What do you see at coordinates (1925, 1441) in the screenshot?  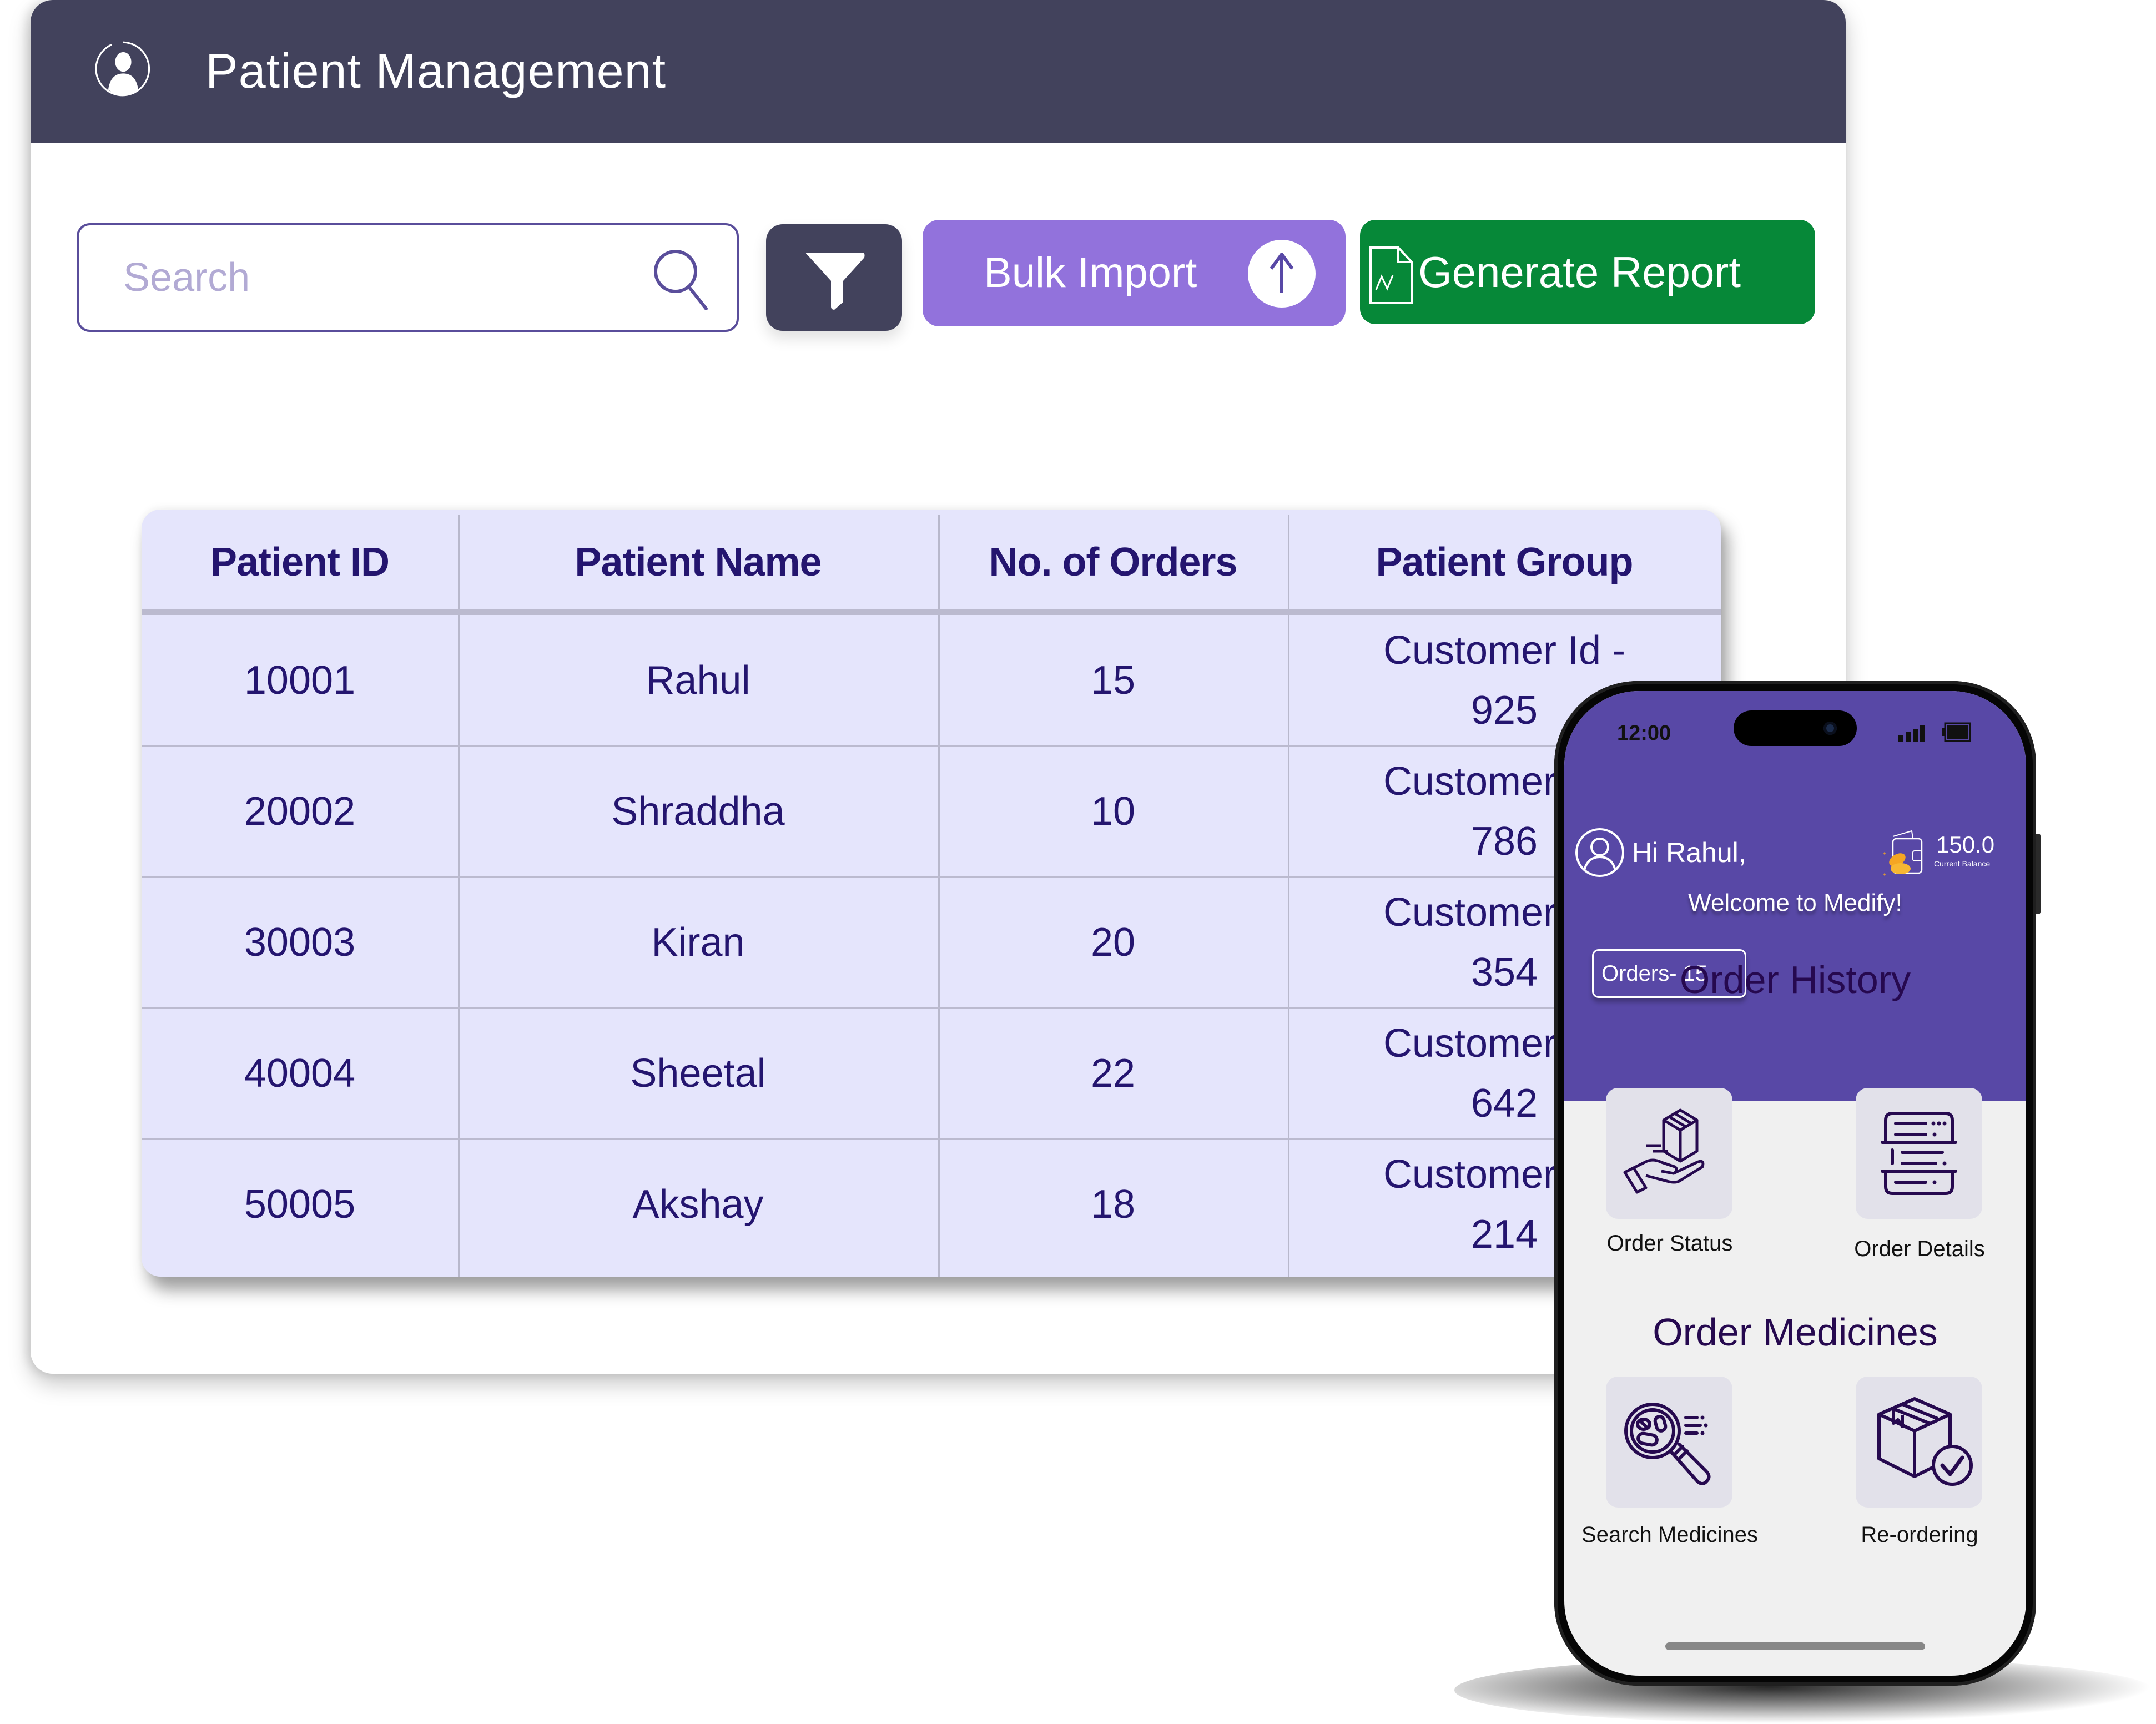 I see `box-check-icon` at bounding box center [1925, 1441].